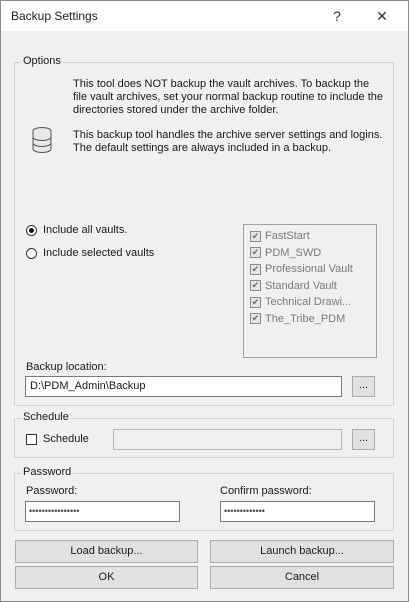 The width and height of the screenshot is (409, 602). What do you see at coordinates (99, 253) in the screenshot?
I see `radio-include-selected-label: Include selected vaults` at bounding box center [99, 253].